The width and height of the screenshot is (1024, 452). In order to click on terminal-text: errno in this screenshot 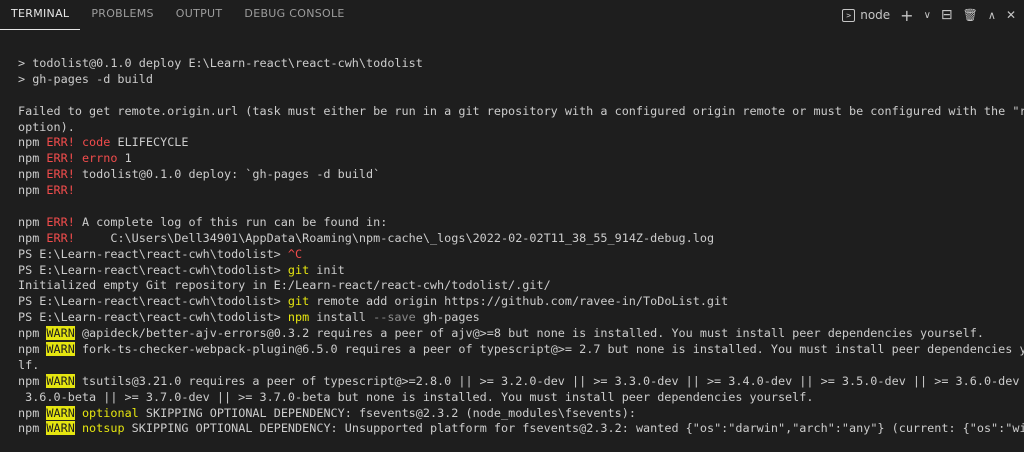, I will do `click(99, 158)`.